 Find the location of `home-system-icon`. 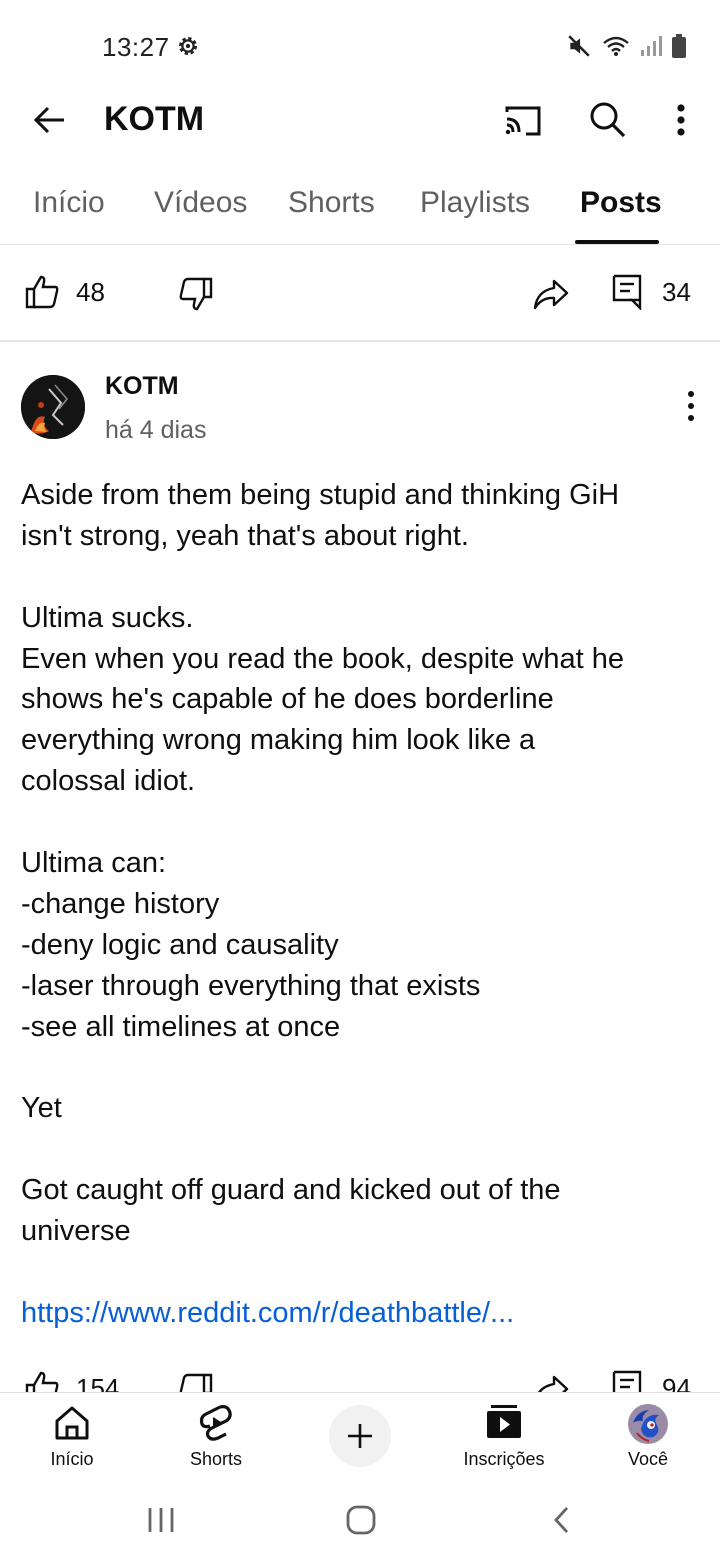

home-system-icon is located at coordinates (361, 1520).